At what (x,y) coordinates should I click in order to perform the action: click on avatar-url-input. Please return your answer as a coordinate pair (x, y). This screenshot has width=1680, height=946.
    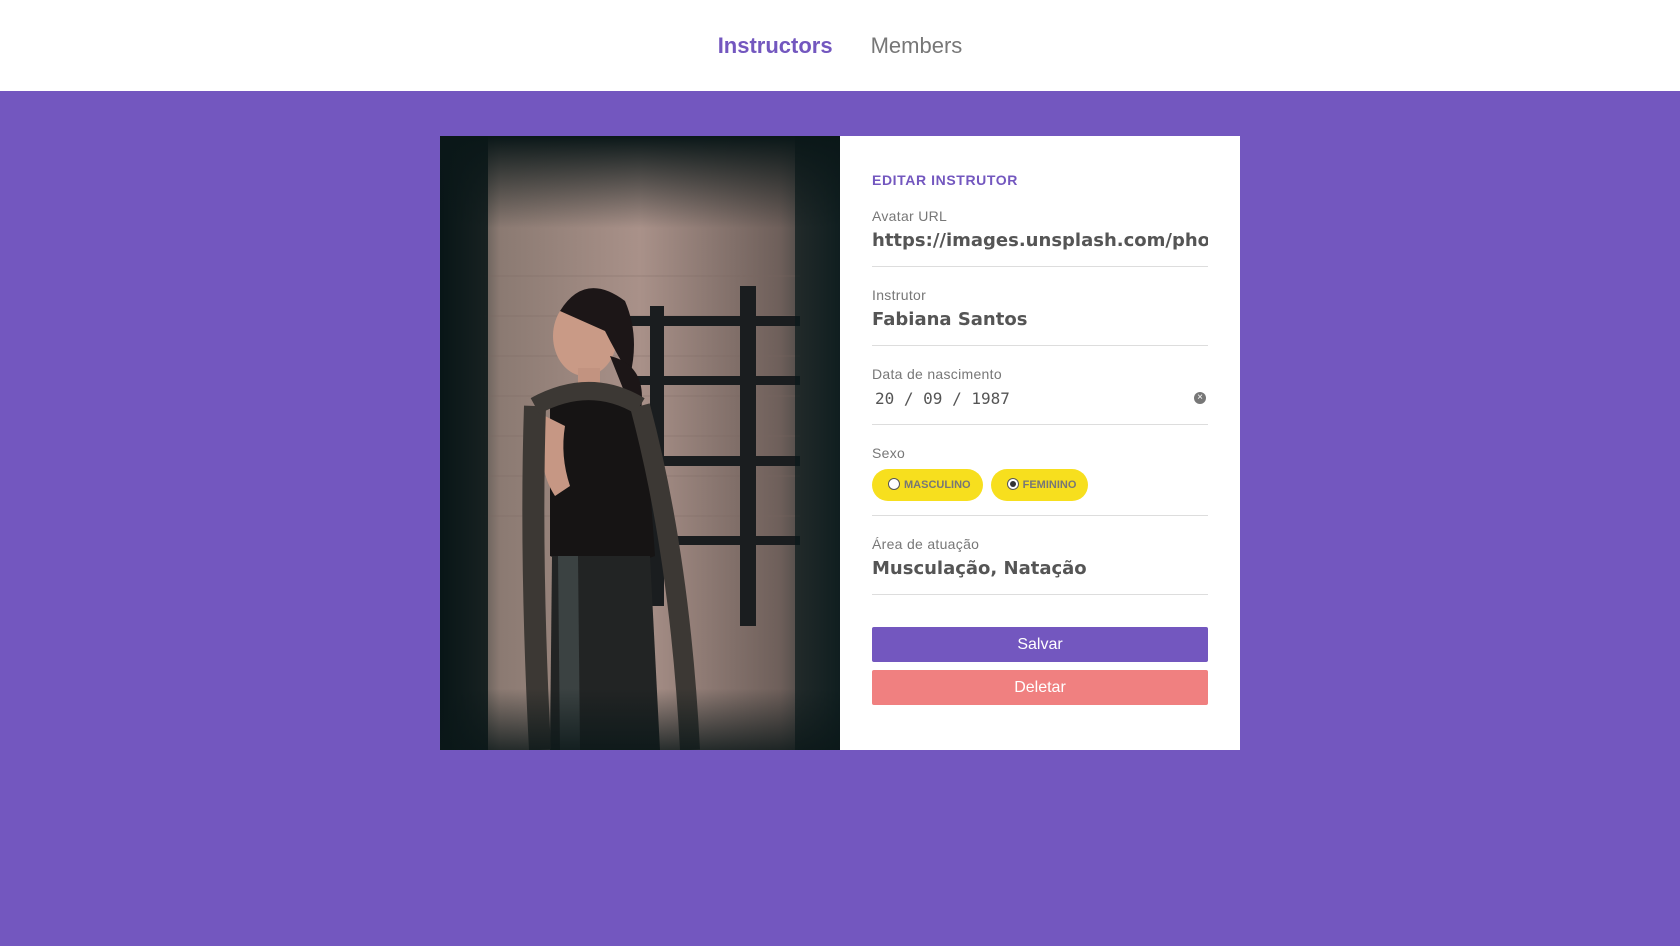
    Looking at the image, I should click on (1040, 240).